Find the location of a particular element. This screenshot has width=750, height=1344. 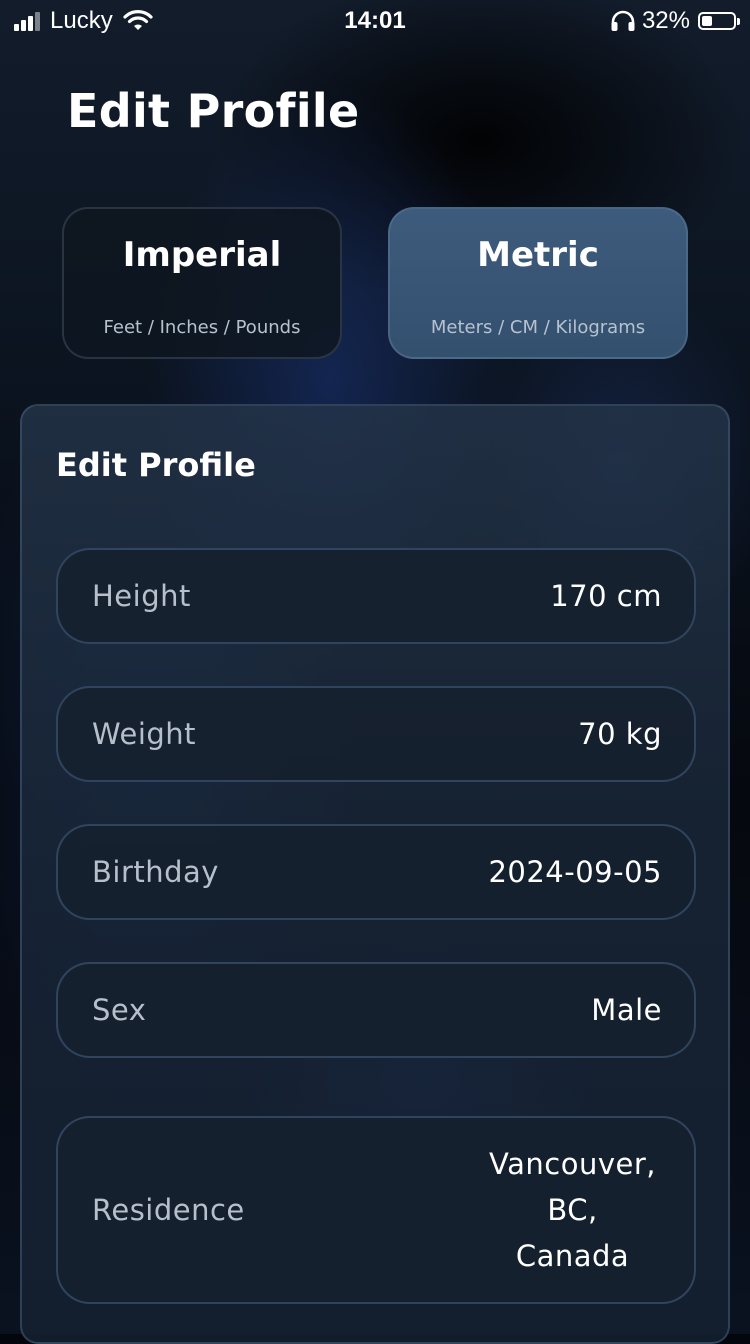

unit-option-title: Imperial is located at coordinates (202, 255).